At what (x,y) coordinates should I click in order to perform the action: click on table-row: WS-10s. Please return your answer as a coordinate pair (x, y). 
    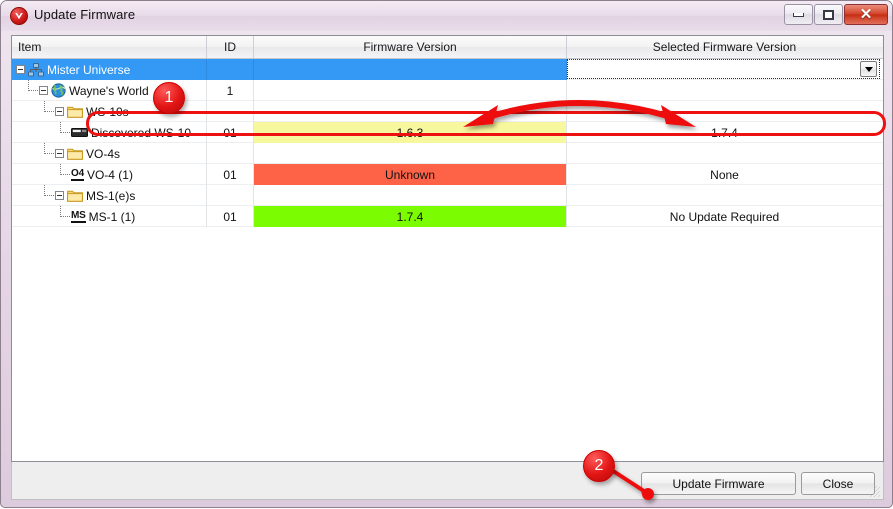
    Looking at the image, I should click on (447, 111).